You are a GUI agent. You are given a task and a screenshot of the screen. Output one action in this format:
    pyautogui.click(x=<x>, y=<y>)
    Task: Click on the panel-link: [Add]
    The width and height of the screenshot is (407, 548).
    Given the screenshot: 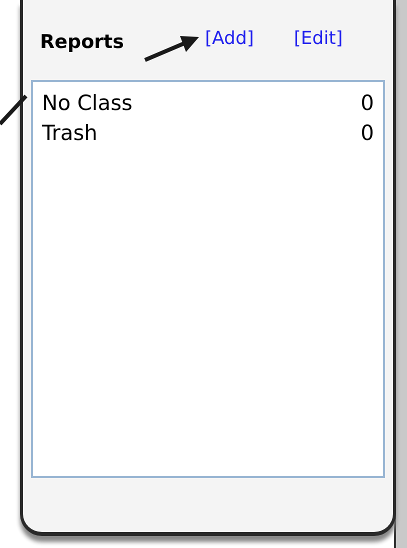 What is the action you would take?
    pyautogui.click(x=229, y=38)
    